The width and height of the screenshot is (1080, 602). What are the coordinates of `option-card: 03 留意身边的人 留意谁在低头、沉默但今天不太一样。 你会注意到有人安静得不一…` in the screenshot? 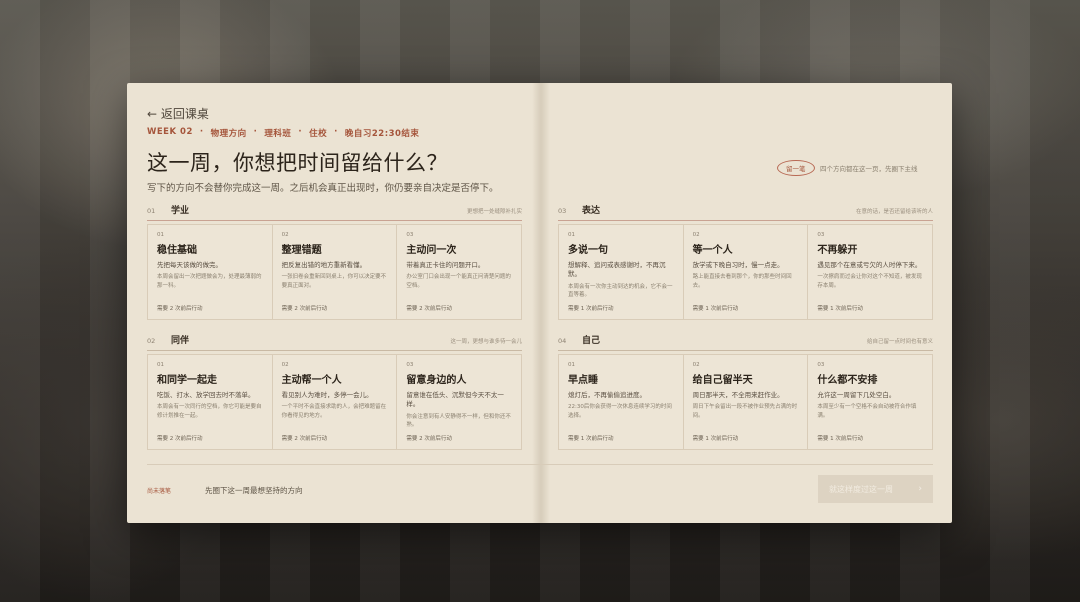 It's located at (459, 402).